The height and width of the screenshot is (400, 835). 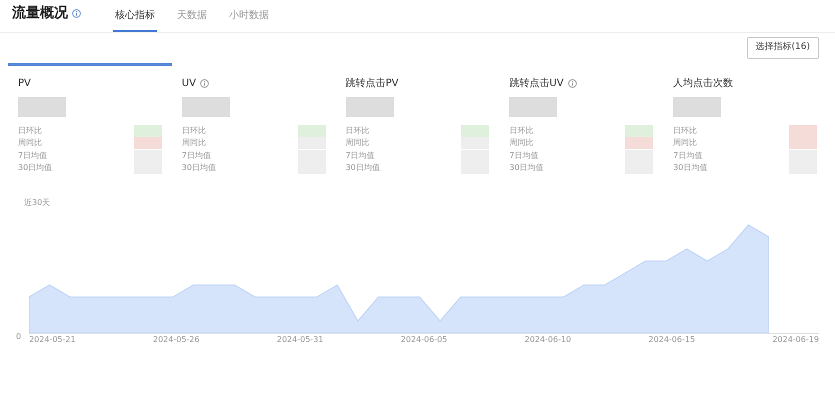 I want to click on axis-label: 2024-06-10, so click(x=548, y=340).